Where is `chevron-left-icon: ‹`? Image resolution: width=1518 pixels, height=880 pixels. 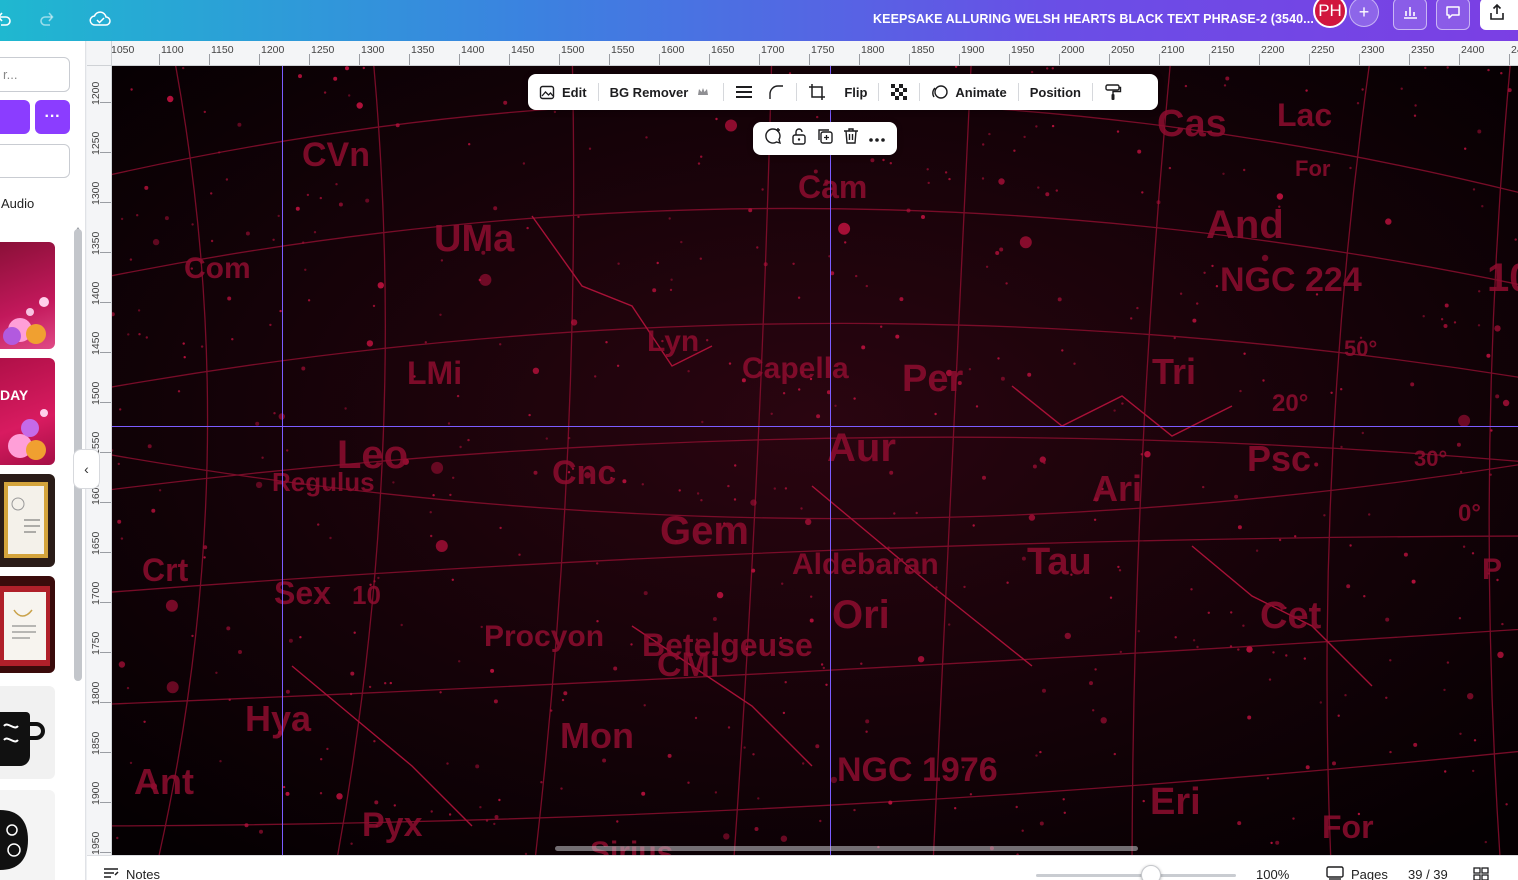 chevron-left-icon: ‹ is located at coordinates (86, 469).